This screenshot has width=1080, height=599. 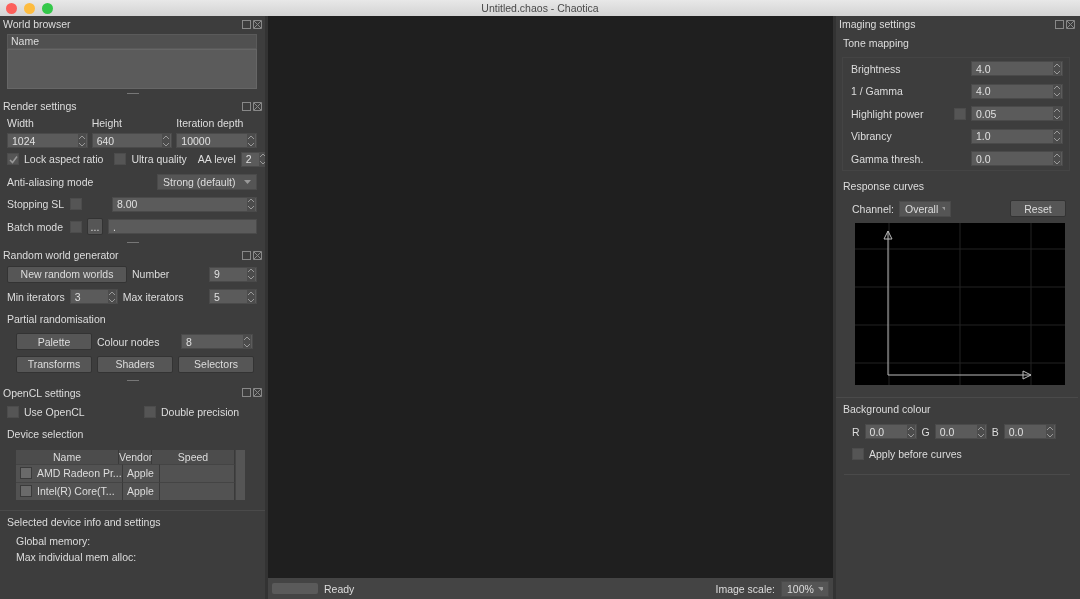 I want to click on checkbox-label: Use OpenCL, so click(x=55, y=411).